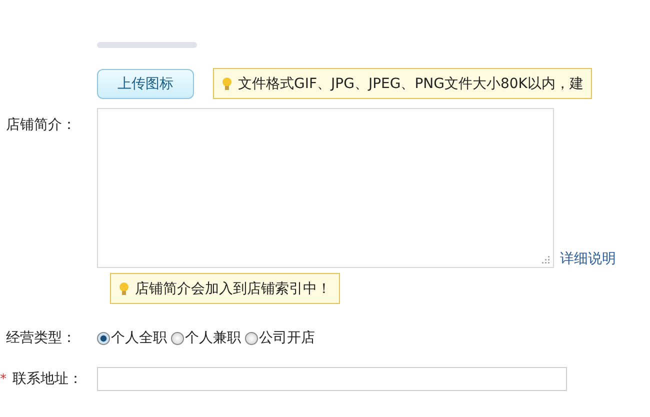  What do you see at coordinates (40, 338) in the screenshot?
I see `field-label: 经营类型：` at bounding box center [40, 338].